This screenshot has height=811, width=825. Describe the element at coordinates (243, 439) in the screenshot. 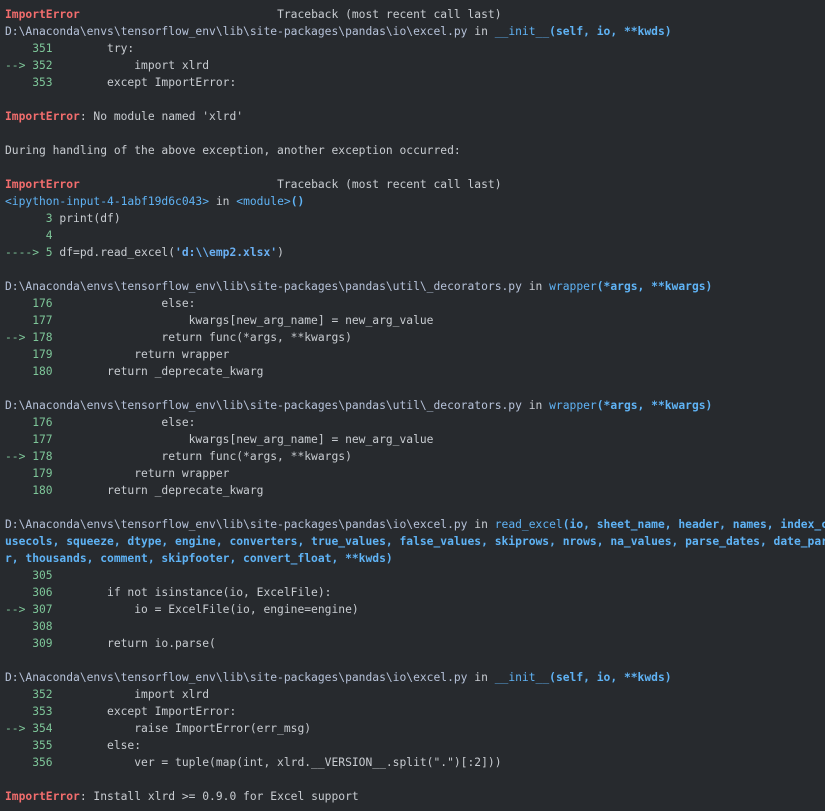

I see `code-text: kwargs[new_arg_name] = new_arg_value` at that location.